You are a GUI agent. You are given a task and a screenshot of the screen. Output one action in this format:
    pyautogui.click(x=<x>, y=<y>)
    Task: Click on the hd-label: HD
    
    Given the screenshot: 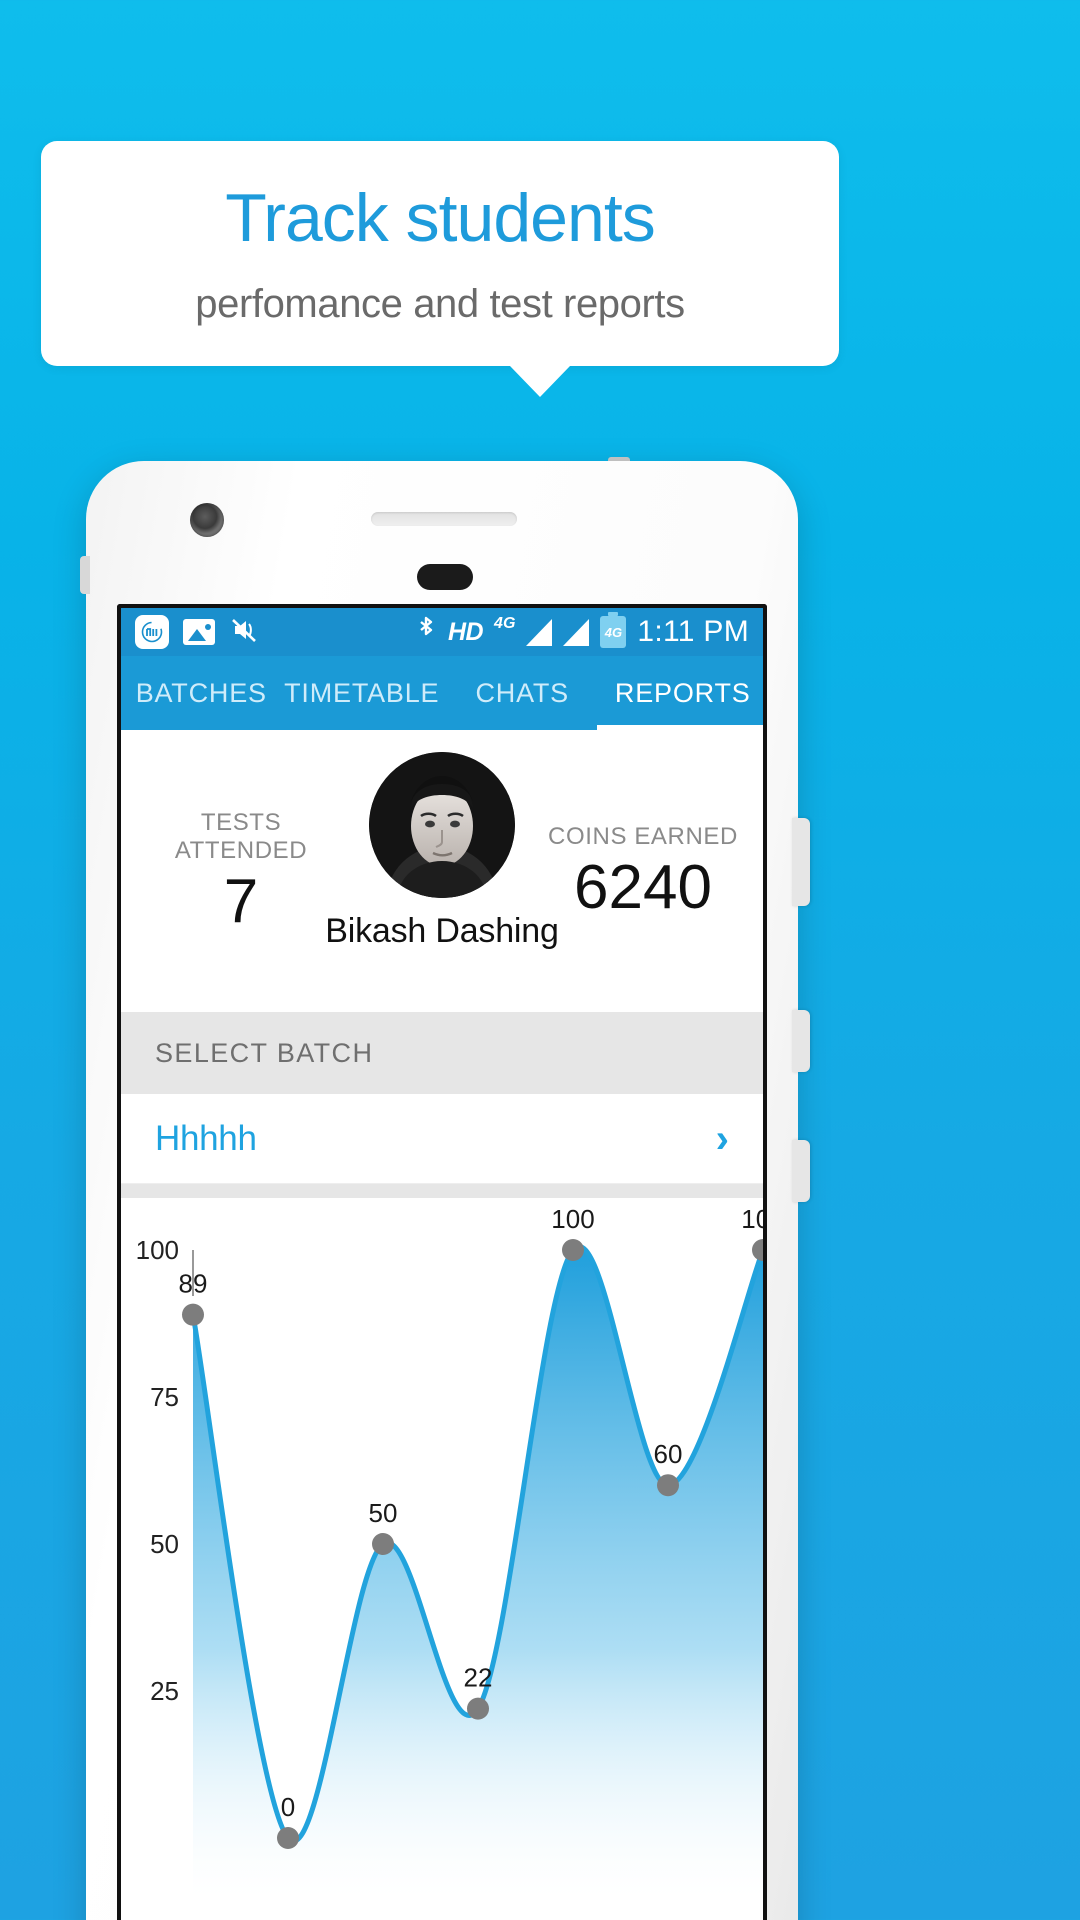 What is the action you would take?
    pyautogui.click(x=465, y=631)
    